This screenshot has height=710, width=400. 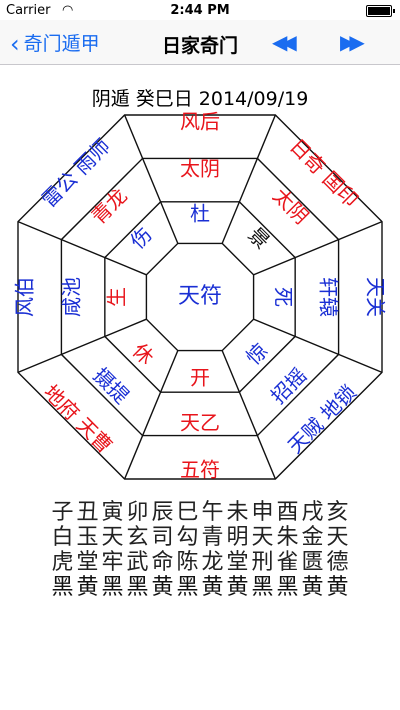 What do you see at coordinates (200, 214) in the screenshot?
I see `palace-s-inner-label: 杜` at bounding box center [200, 214].